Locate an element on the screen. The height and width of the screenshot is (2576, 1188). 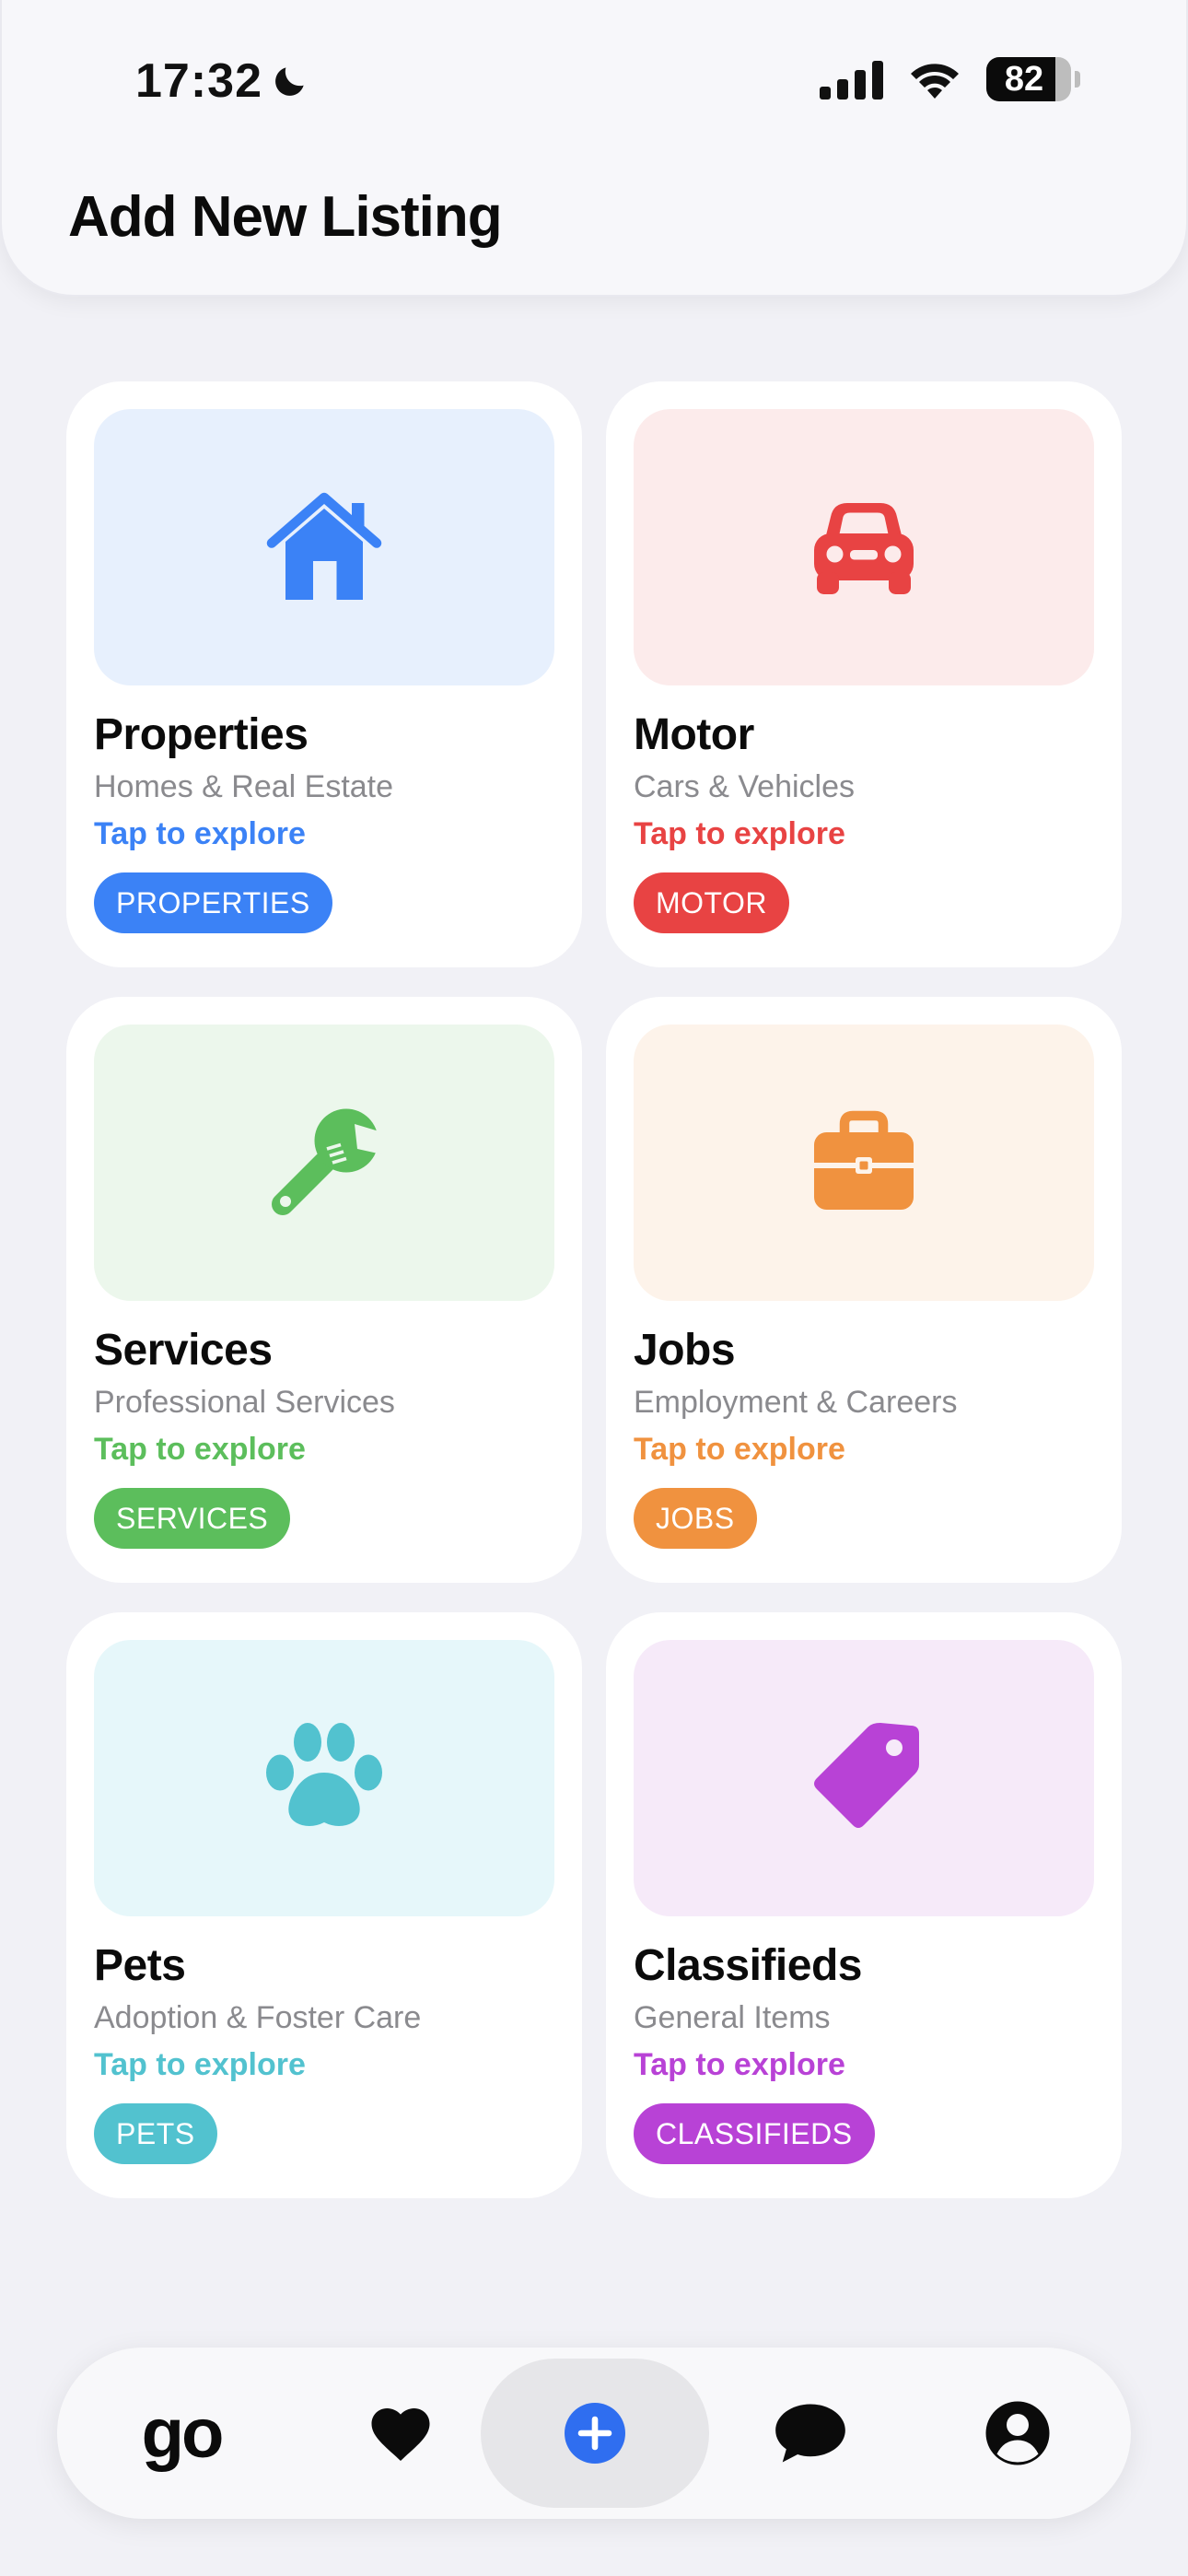
tab-add-listing is located at coordinates (595, 2433).